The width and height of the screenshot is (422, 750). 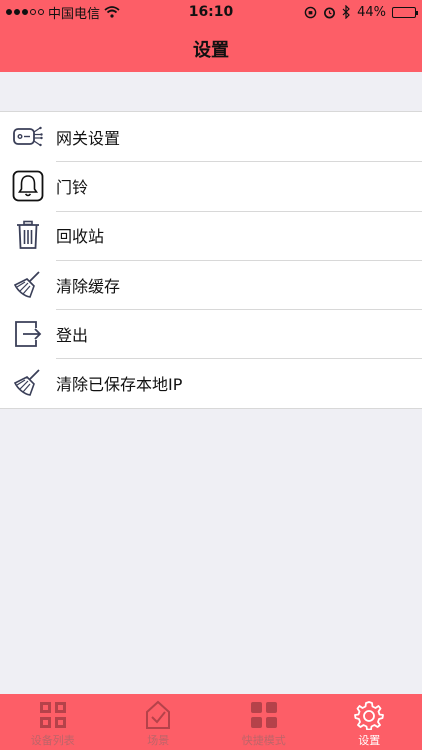 I want to click on tab-label: 场景, so click(x=158, y=740).